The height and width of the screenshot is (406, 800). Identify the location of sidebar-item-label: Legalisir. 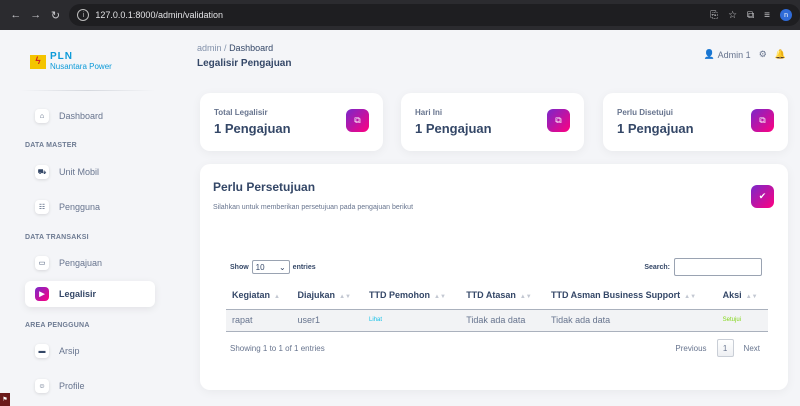
(78, 294).